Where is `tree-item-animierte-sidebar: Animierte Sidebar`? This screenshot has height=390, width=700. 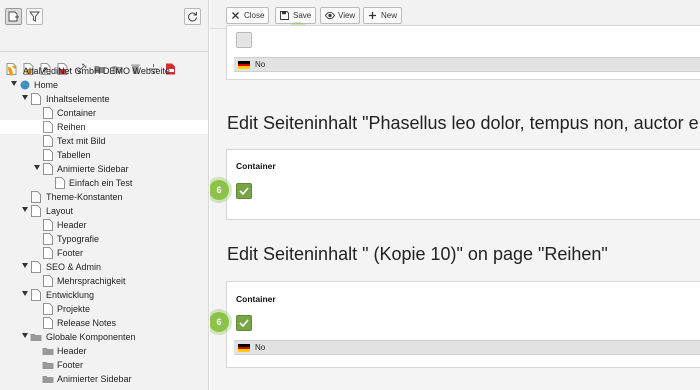 tree-item-animierte-sidebar: Animierte Sidebar is located at coordinates (104, 169).